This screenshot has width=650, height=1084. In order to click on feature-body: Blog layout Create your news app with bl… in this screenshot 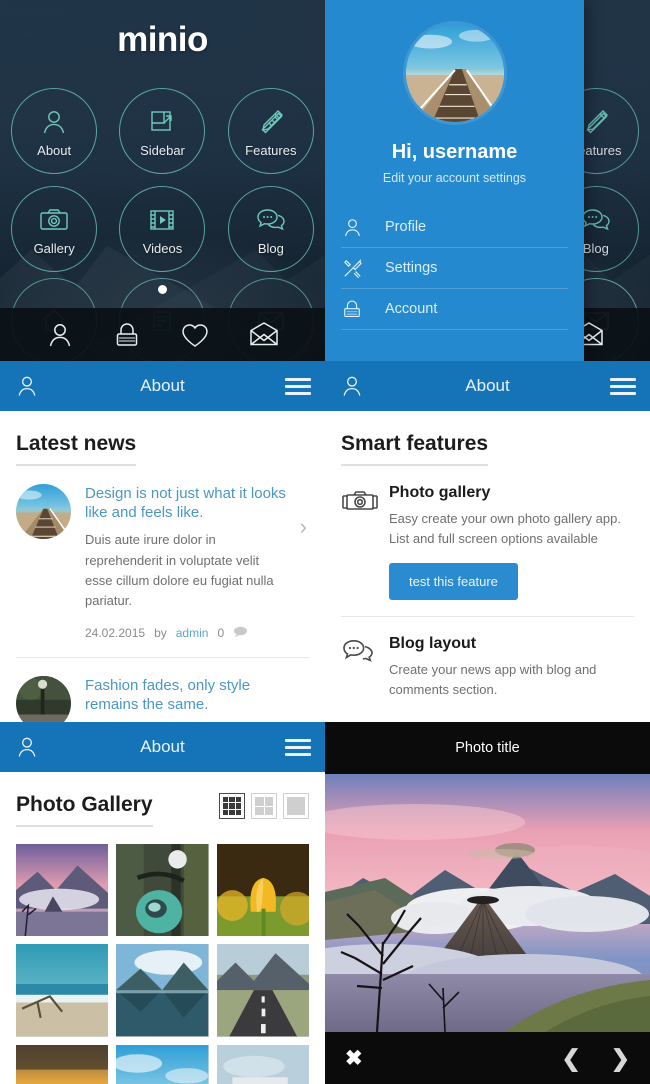, I will do `click(511, 667)`.